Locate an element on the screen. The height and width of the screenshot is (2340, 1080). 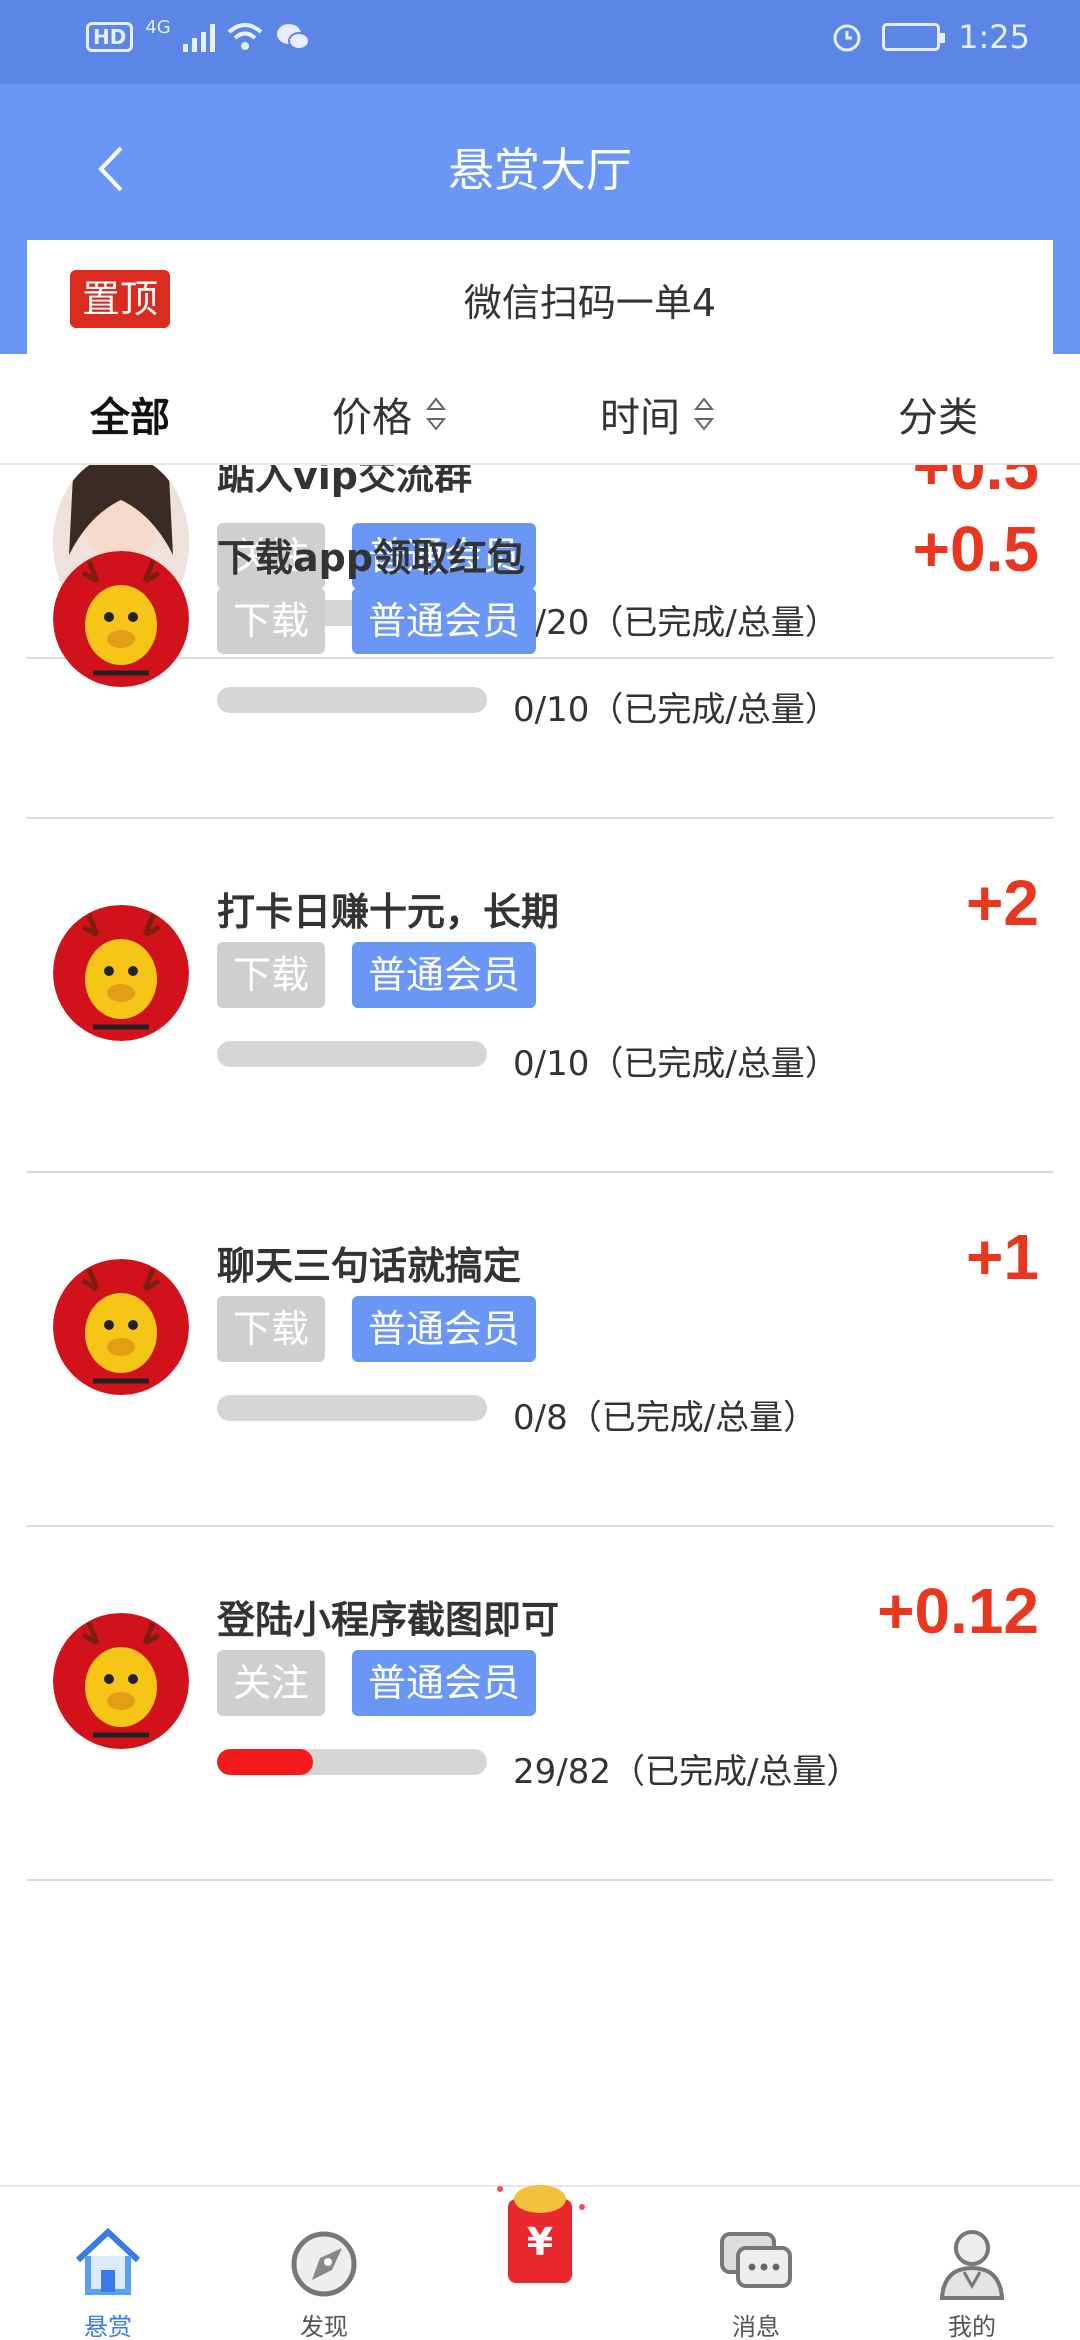
filter-all: 全部 is located at coordinates (130, 414).